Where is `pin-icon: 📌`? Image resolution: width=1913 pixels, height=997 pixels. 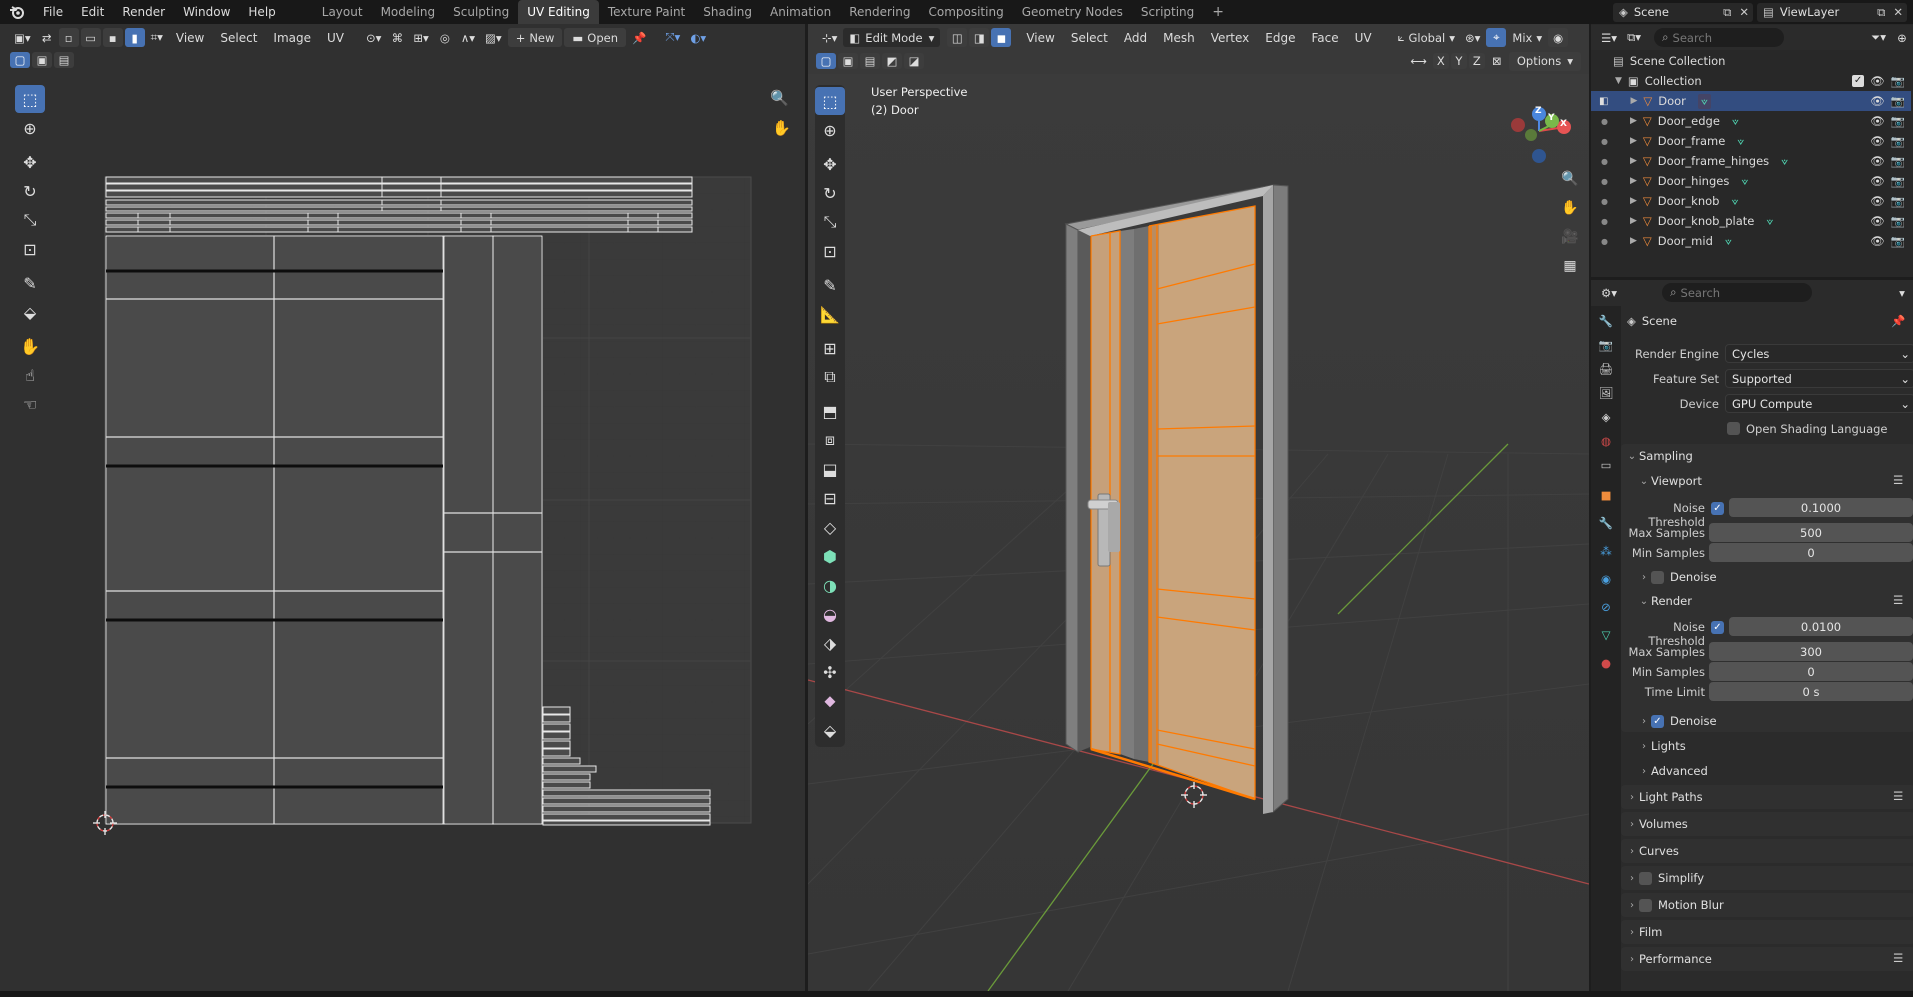
pin-icon: 📌 is located at coordinates (1898, 321).